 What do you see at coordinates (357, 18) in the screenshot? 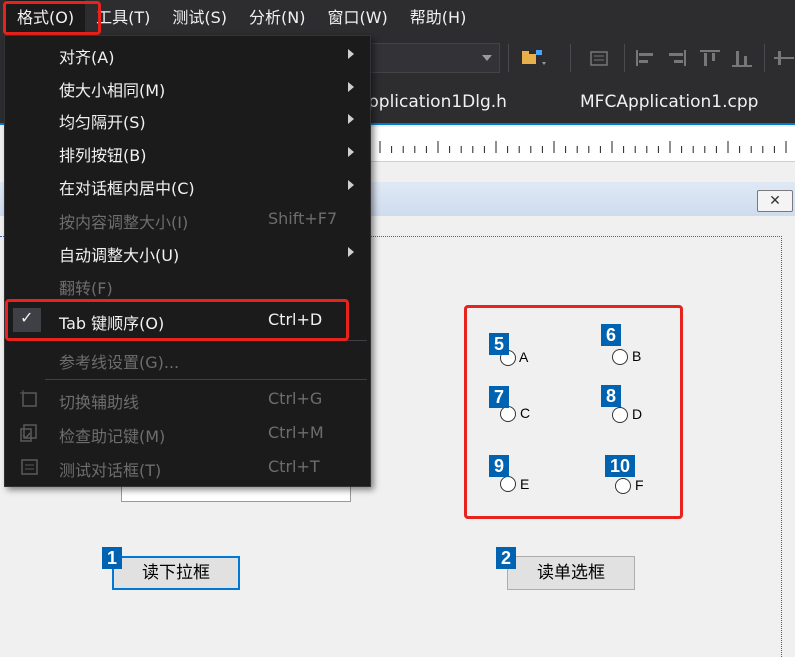
I see `menu-window: 窗口(W)` at bounding box center [357, 18].